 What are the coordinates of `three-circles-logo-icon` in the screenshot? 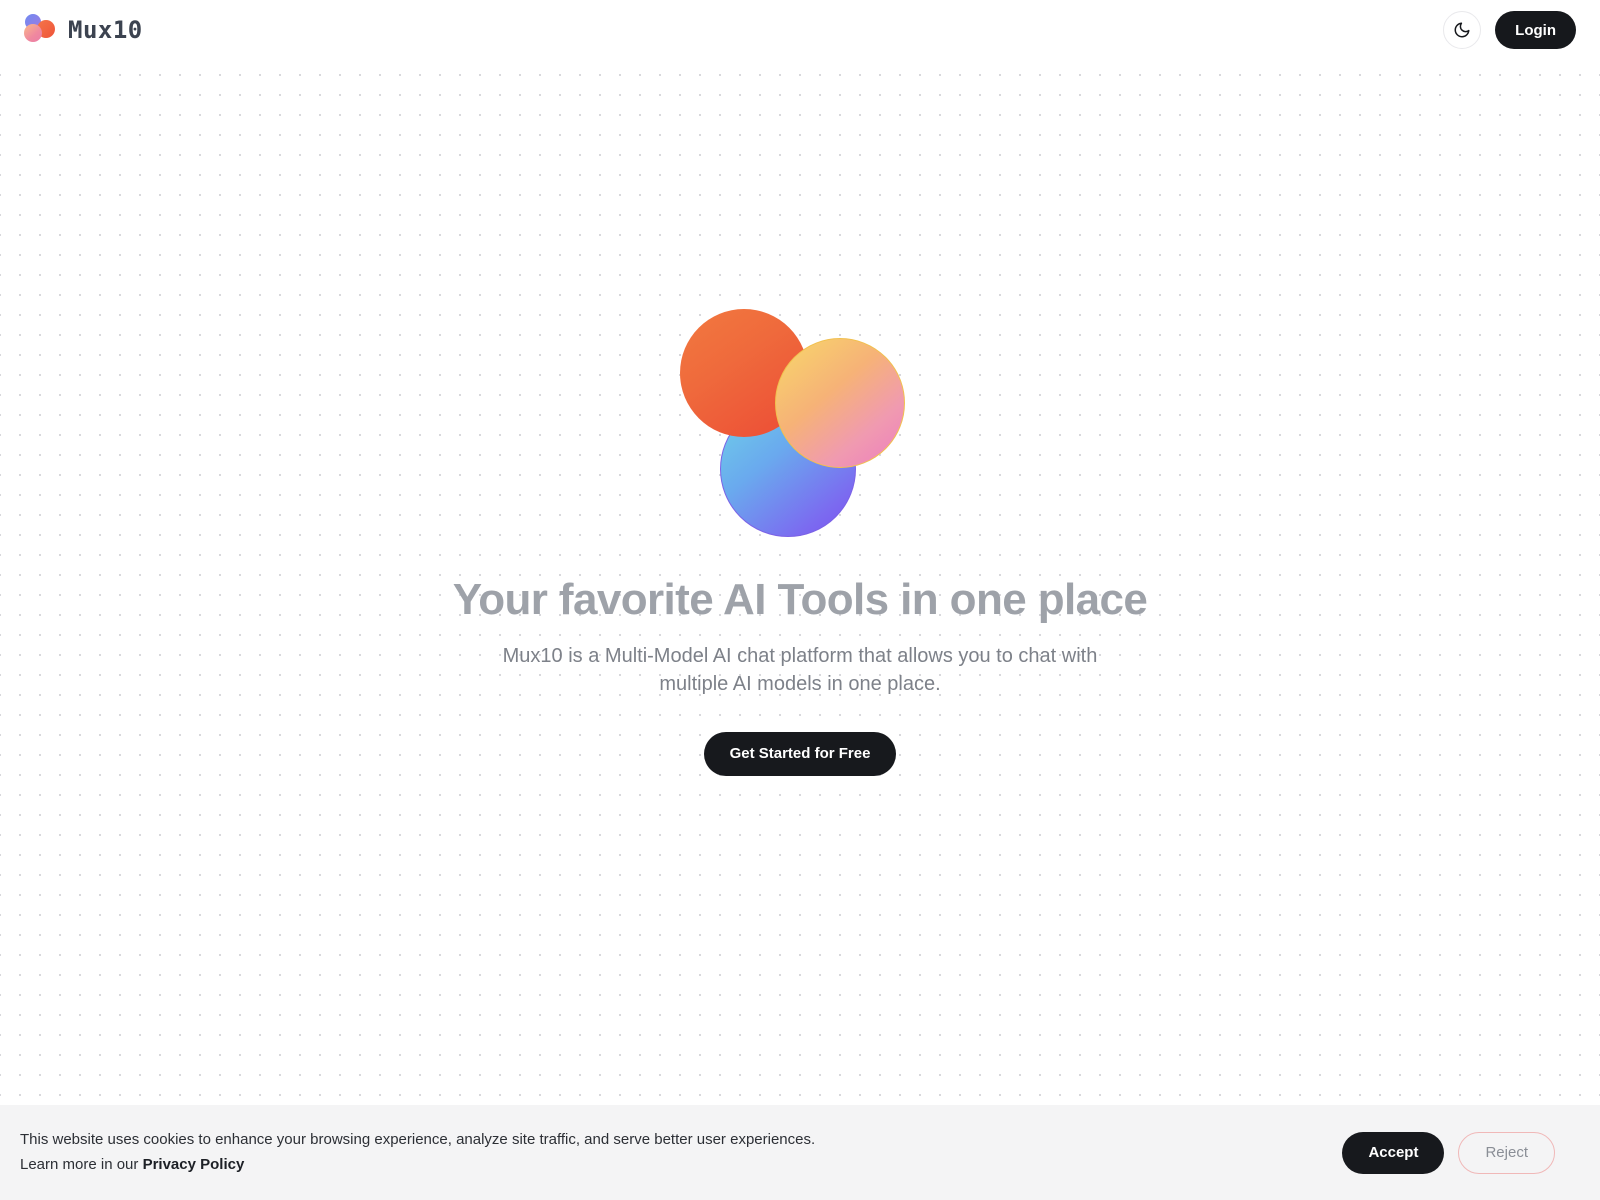 It's located at (40, 30).